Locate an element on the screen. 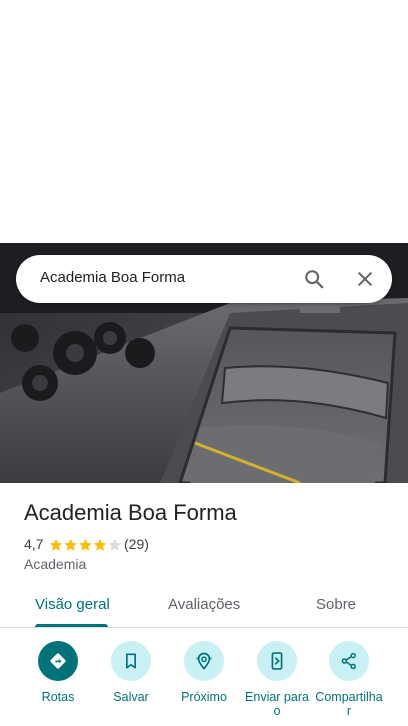 This screenshot has width=408, height=726. tab-bar: Visão geral Avaliações Sobre is located at coordinates (204, 606).